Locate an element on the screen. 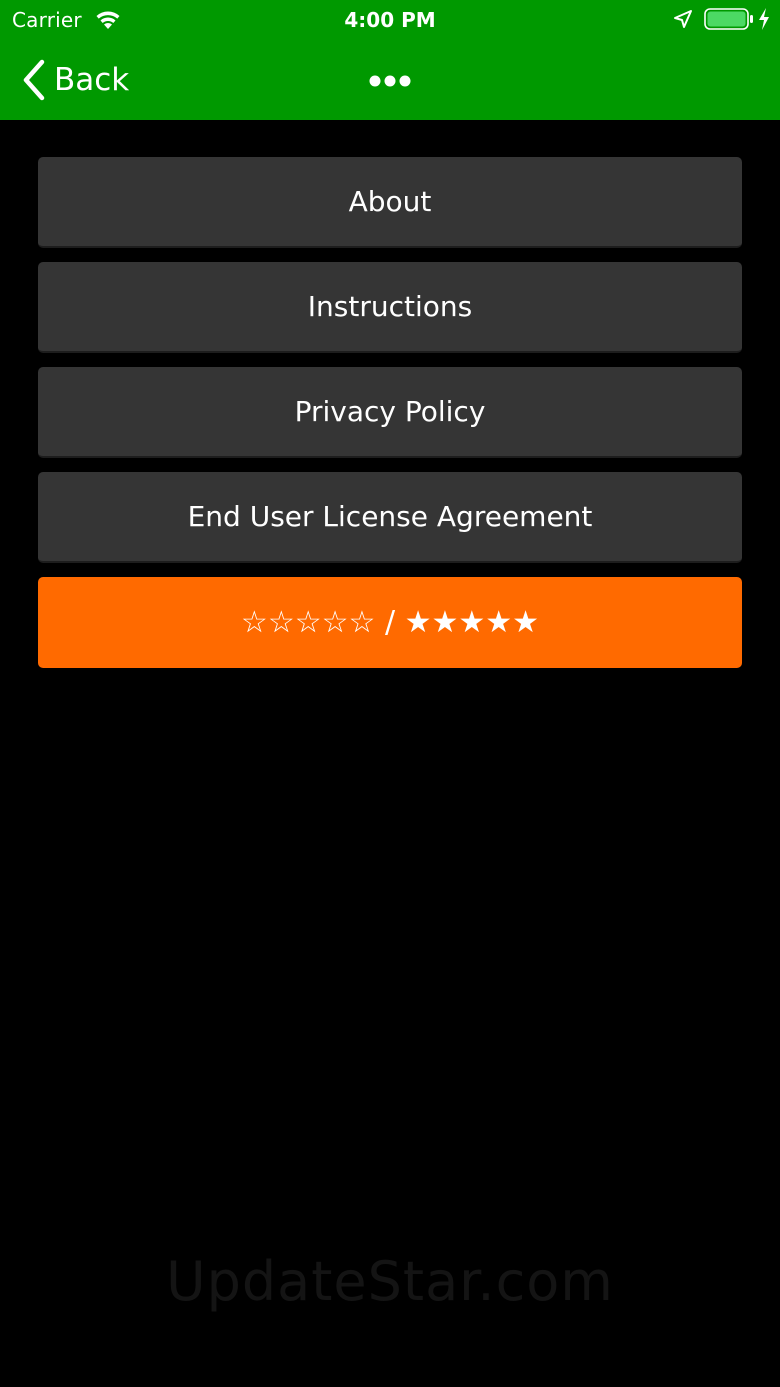 The image size is (780, 1387). privacy-policy-button: Privacy Policy is located at coordinates (390, 412).